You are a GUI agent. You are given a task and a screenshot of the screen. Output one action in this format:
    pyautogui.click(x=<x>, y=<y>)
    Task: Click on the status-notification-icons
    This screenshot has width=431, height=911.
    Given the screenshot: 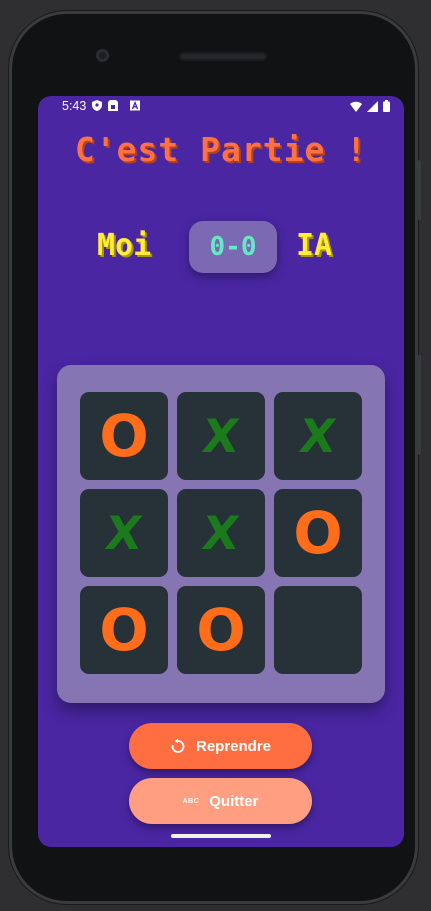 What is the action you would take?
    pyautogui.click(x=116, y=105)
    